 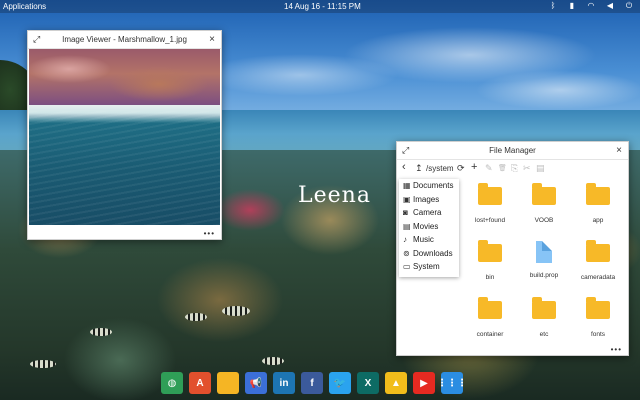 What do you see at coordinates (610, 6) in the screenshot?
I see `volume-icon: ◀` at bounding box center [610, 6].